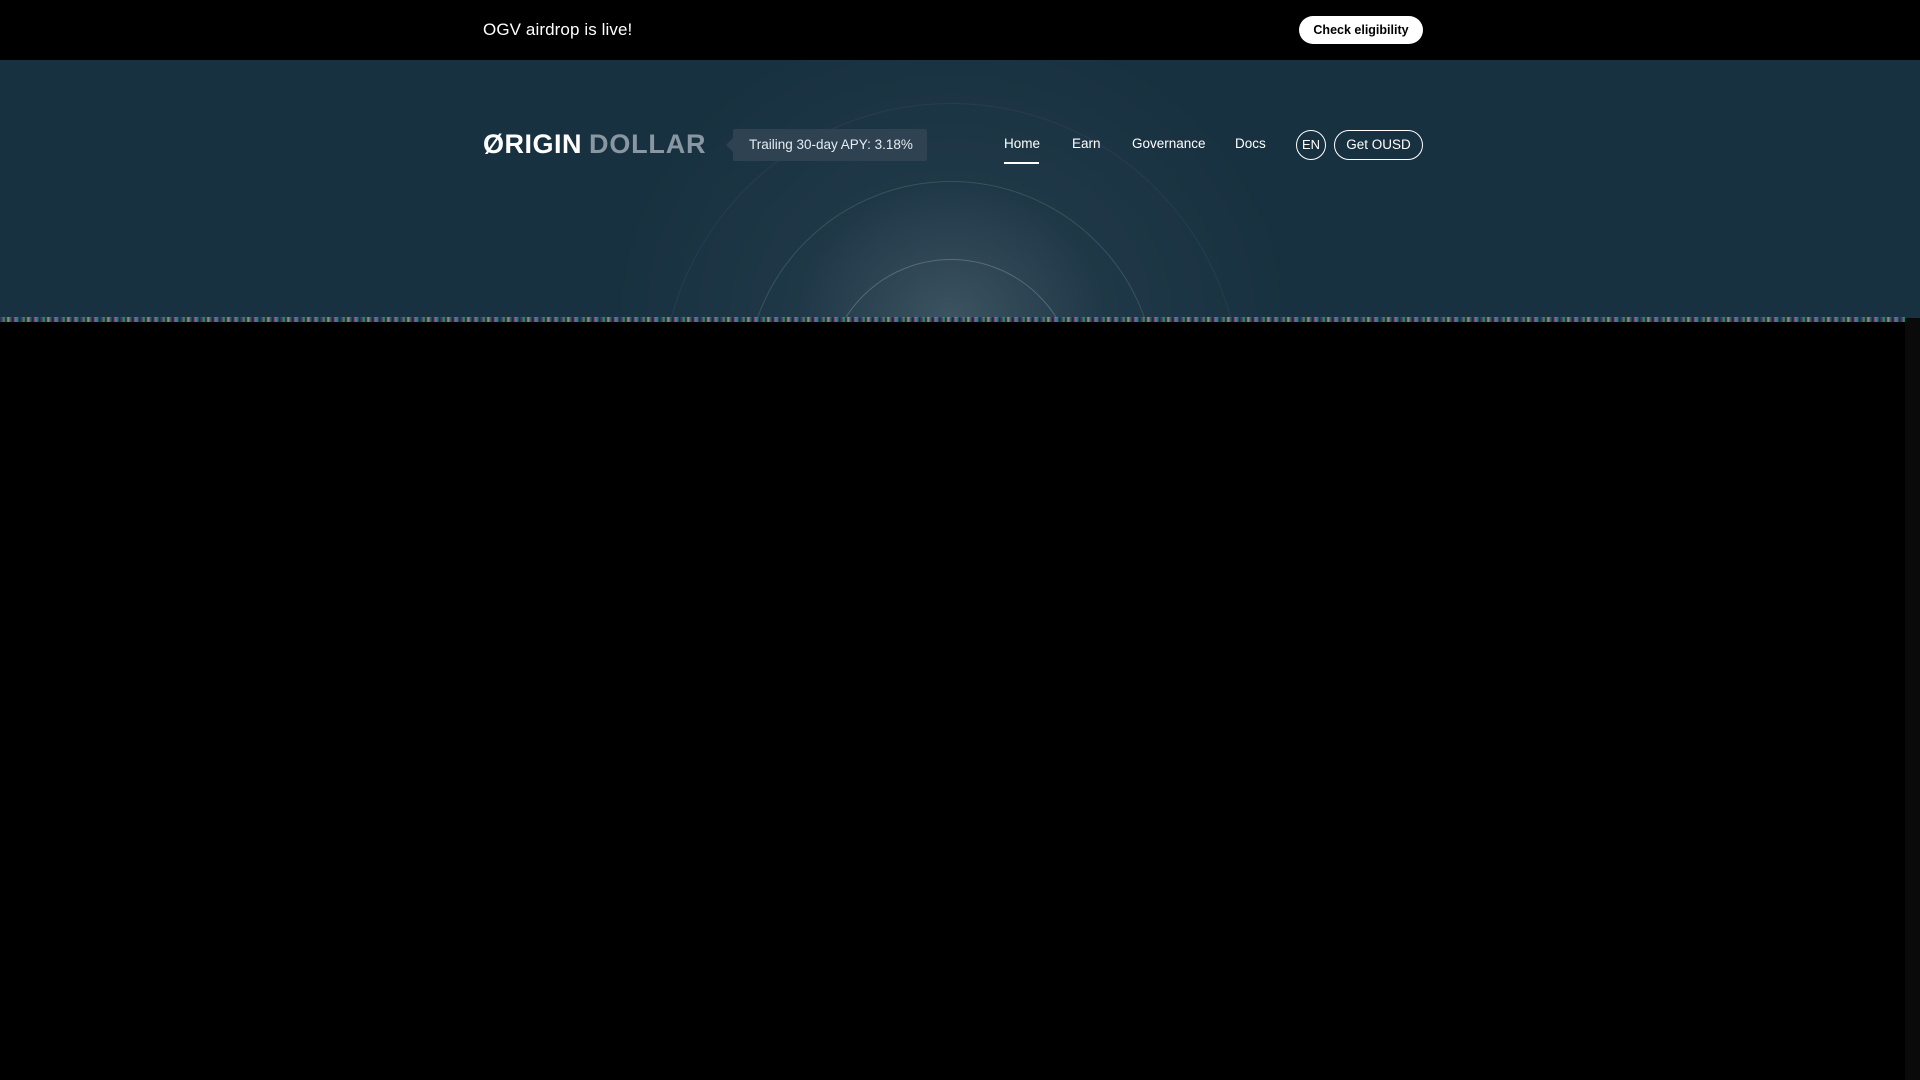  Describe the element at coordinates (1022, 144) in the screenshot. I see `nav-home: Home` at that location.